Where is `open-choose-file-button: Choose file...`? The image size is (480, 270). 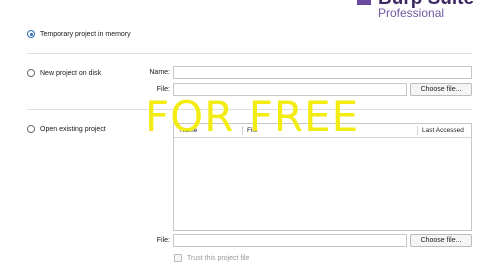 open-choose-file-button: Choose file... is located at coordinates (441, 240).